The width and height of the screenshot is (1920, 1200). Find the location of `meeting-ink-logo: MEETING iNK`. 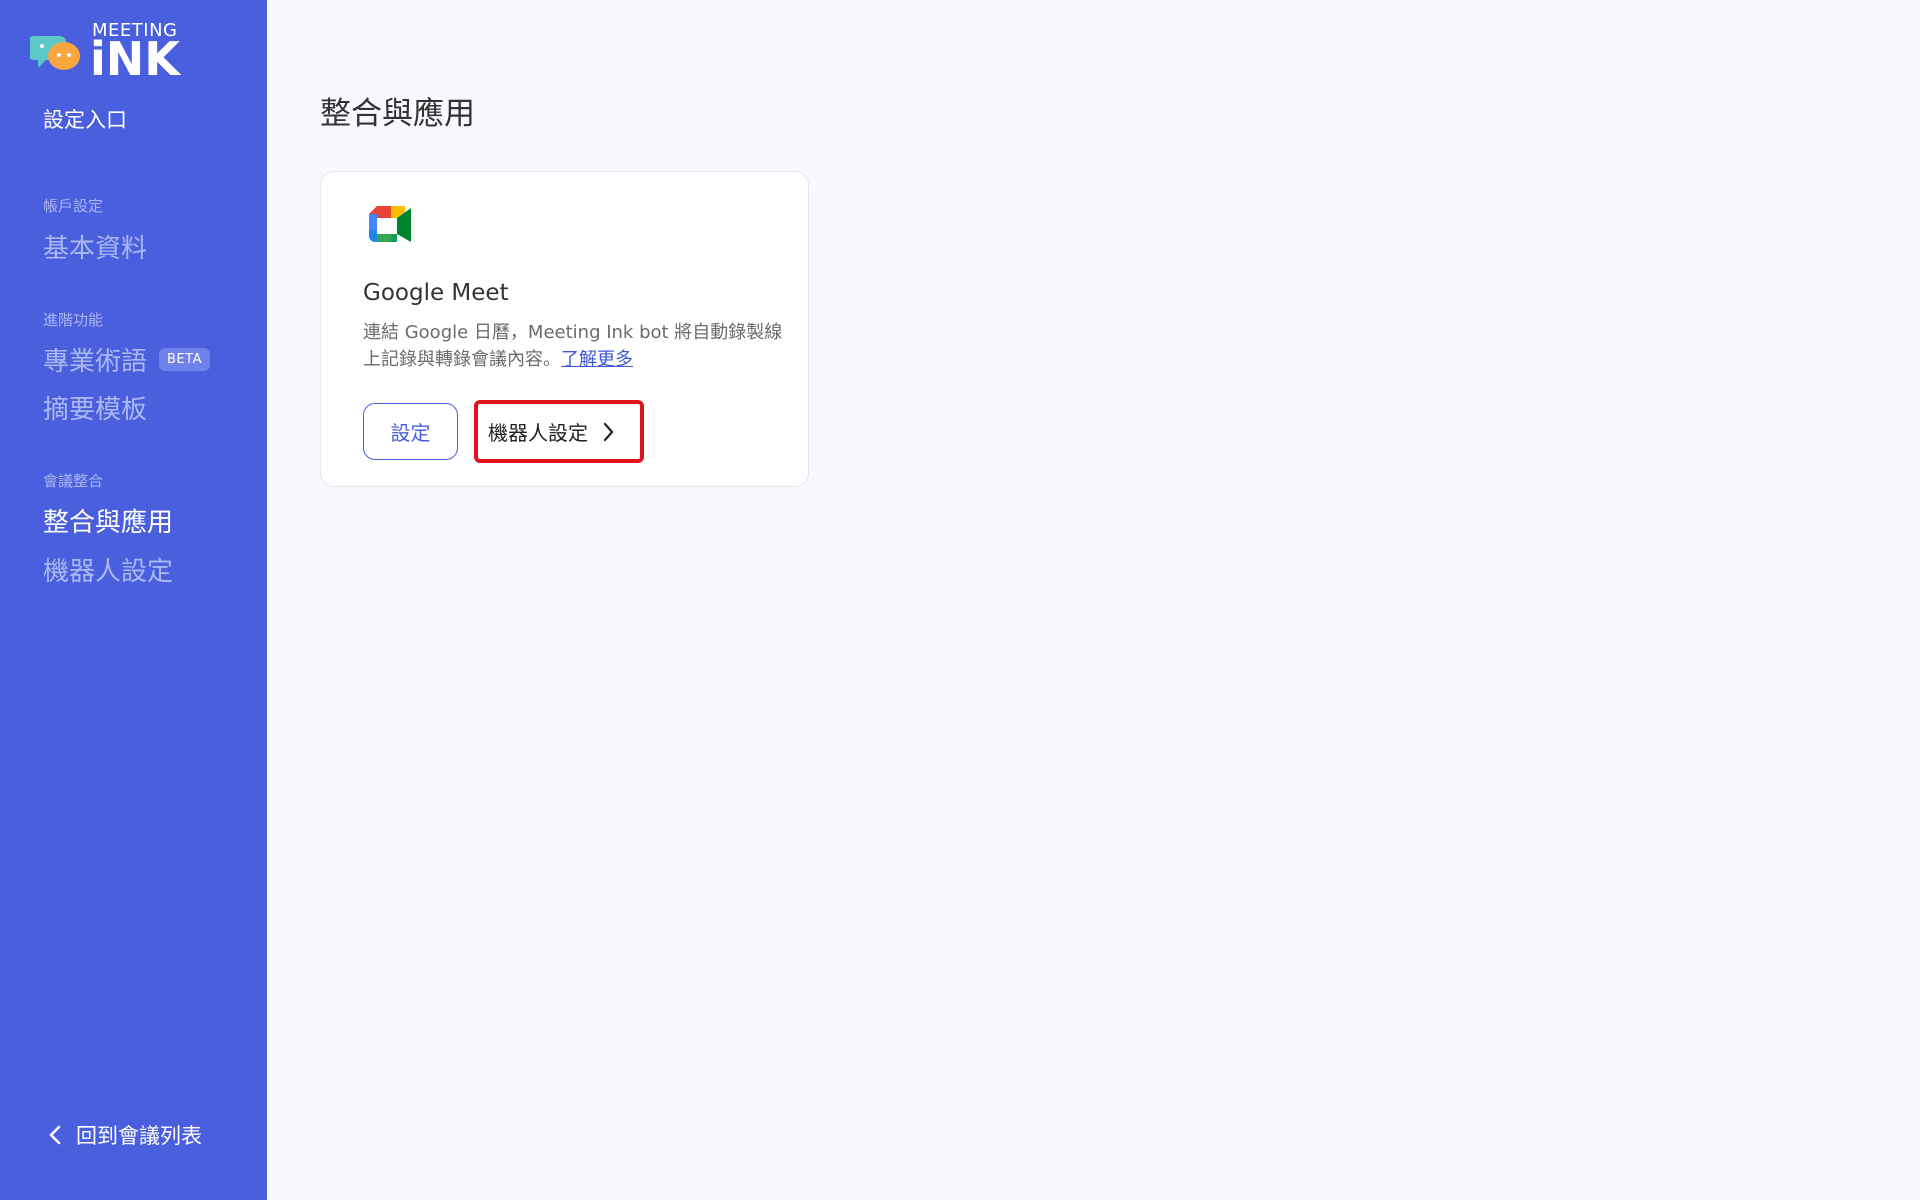

meeting-ink-logo: MEETING iNK is located at coordinates (105, 50).